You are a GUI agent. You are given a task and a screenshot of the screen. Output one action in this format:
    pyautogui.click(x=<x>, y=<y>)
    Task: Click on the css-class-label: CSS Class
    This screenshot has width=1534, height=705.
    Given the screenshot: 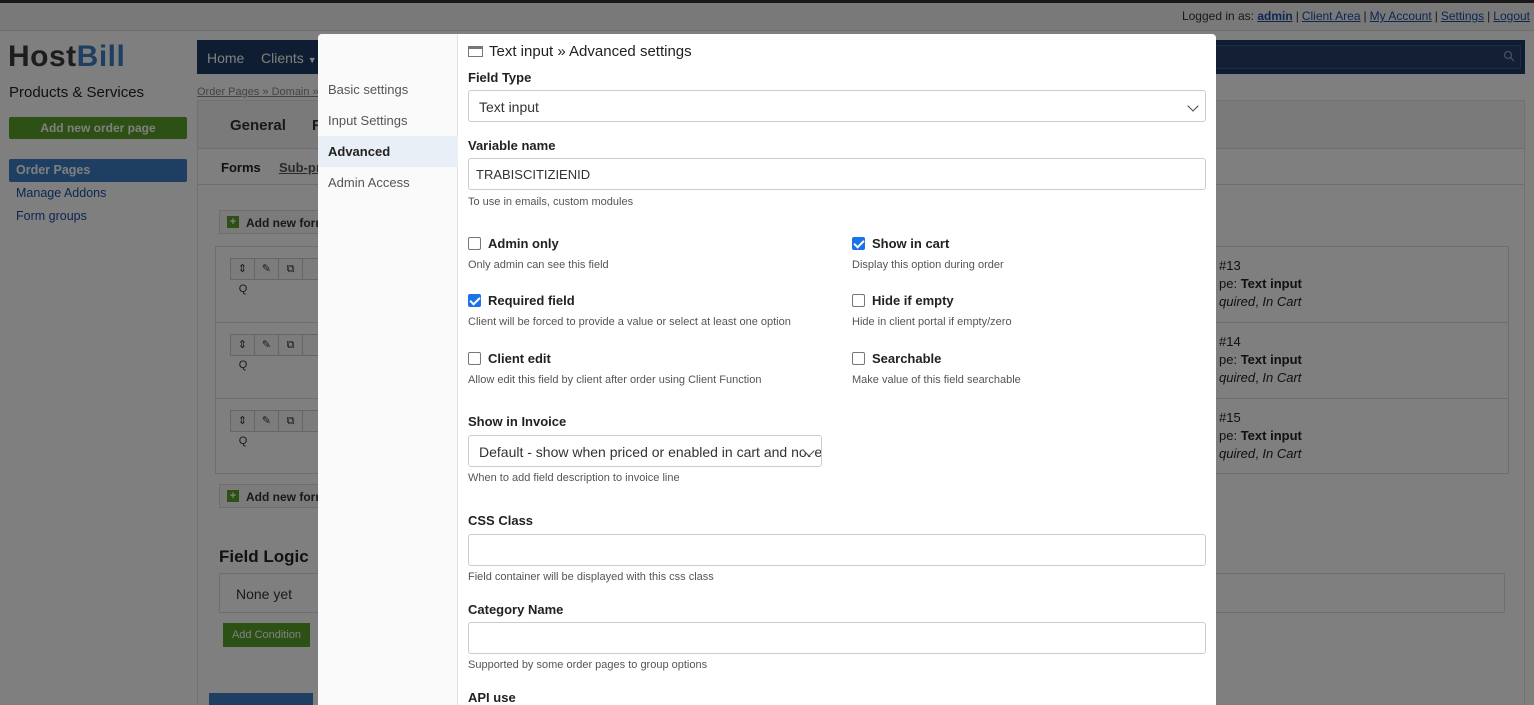 What is the action you would take?
    pyautogui.click(x=501, y=520)
    